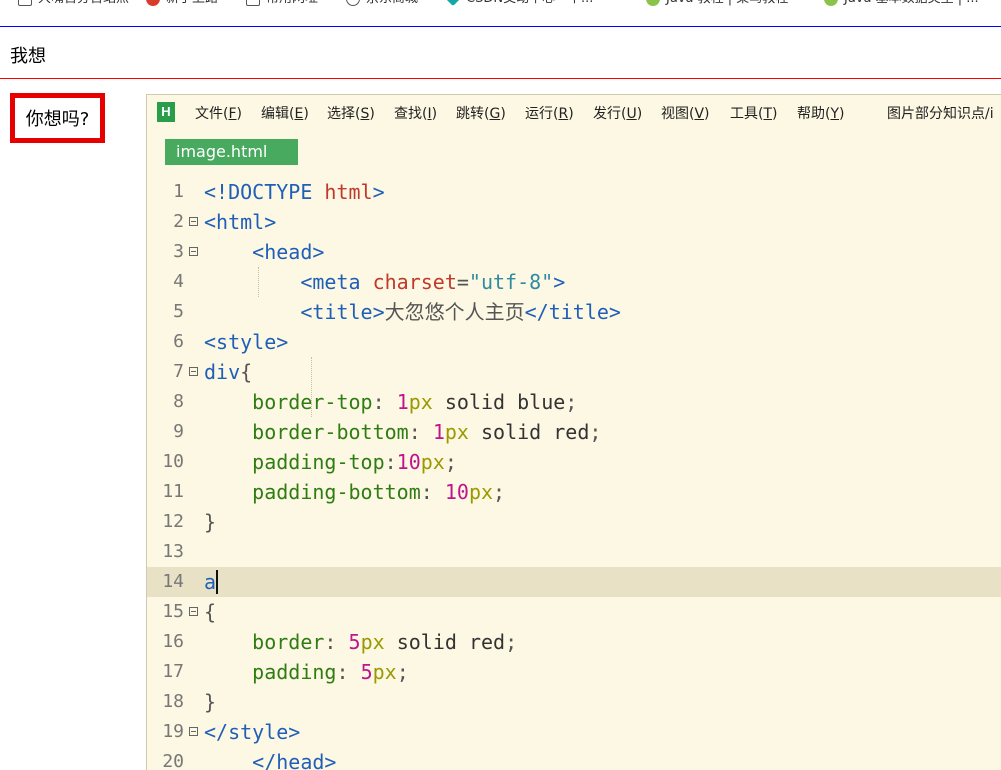 The width and height of the screenshot is (1001, 770). I want to click on folder-icon, so click(253, 3).